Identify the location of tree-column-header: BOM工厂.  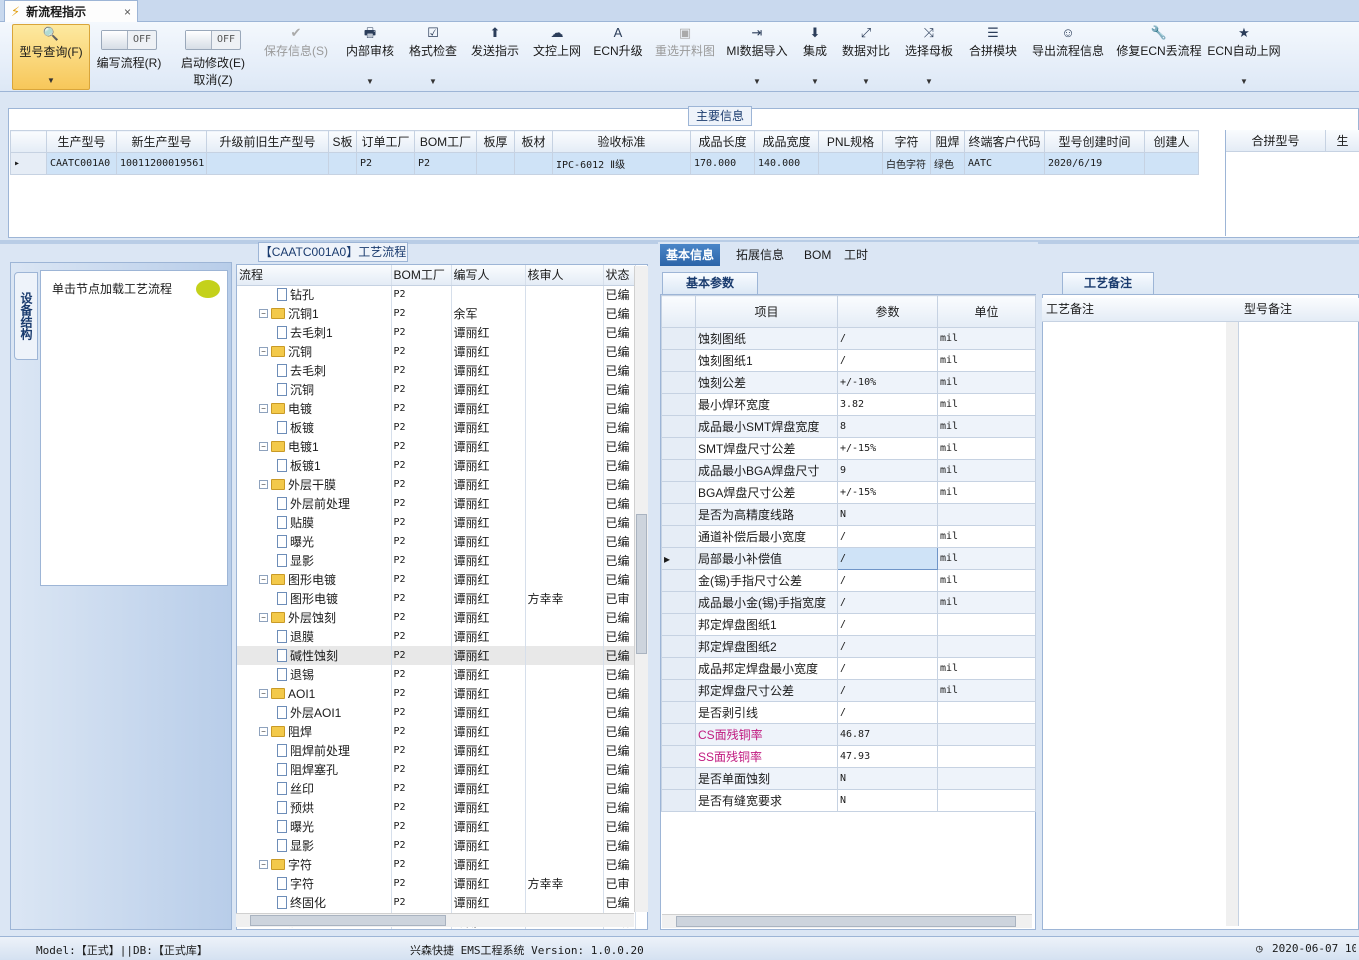
(421, 275).